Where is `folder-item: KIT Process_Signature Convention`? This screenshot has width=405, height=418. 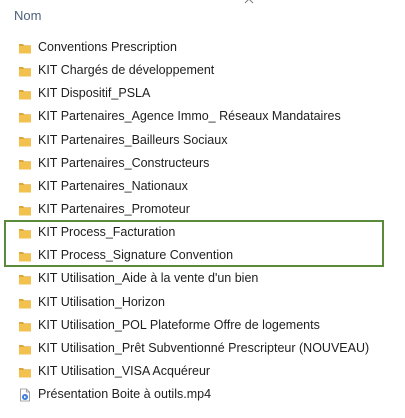 folder-item: KIT Process_Signature Convention is located at coordinates (202, 256).